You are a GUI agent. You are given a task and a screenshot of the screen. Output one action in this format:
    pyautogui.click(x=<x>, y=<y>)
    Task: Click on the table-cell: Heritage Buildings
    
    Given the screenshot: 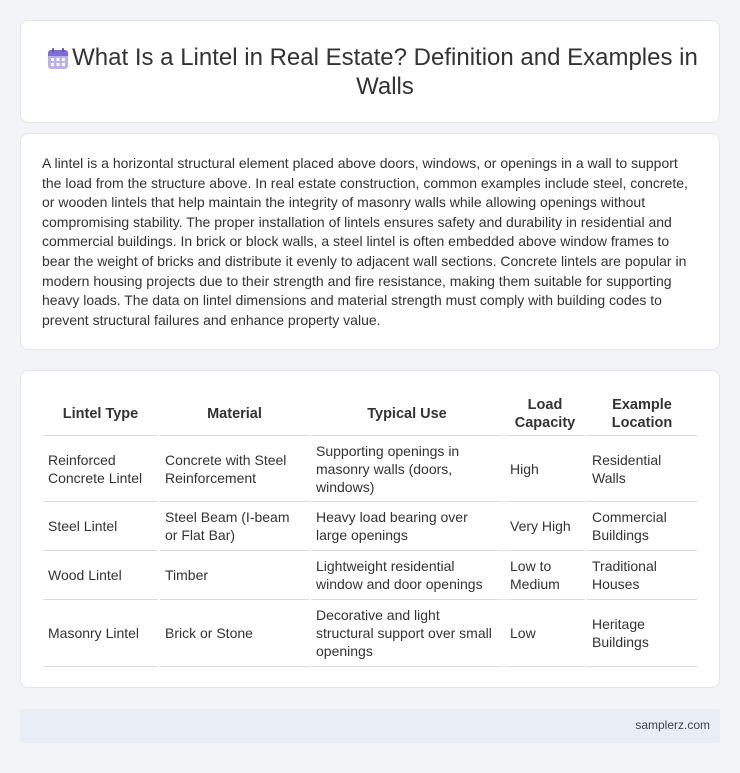 What is the action you would take?
    pyautogui.click(x=641, y=633)
    